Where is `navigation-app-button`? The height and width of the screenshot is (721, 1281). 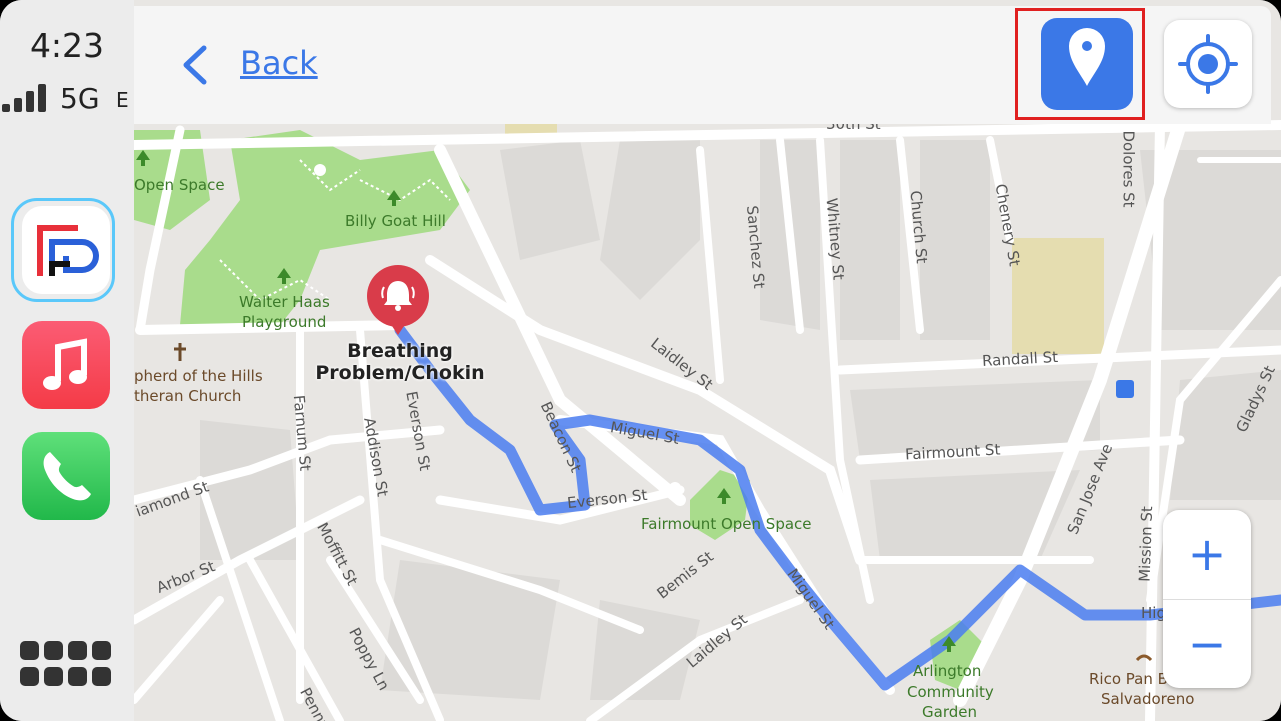 navigation-app-button is located at coordinates (66, 250).